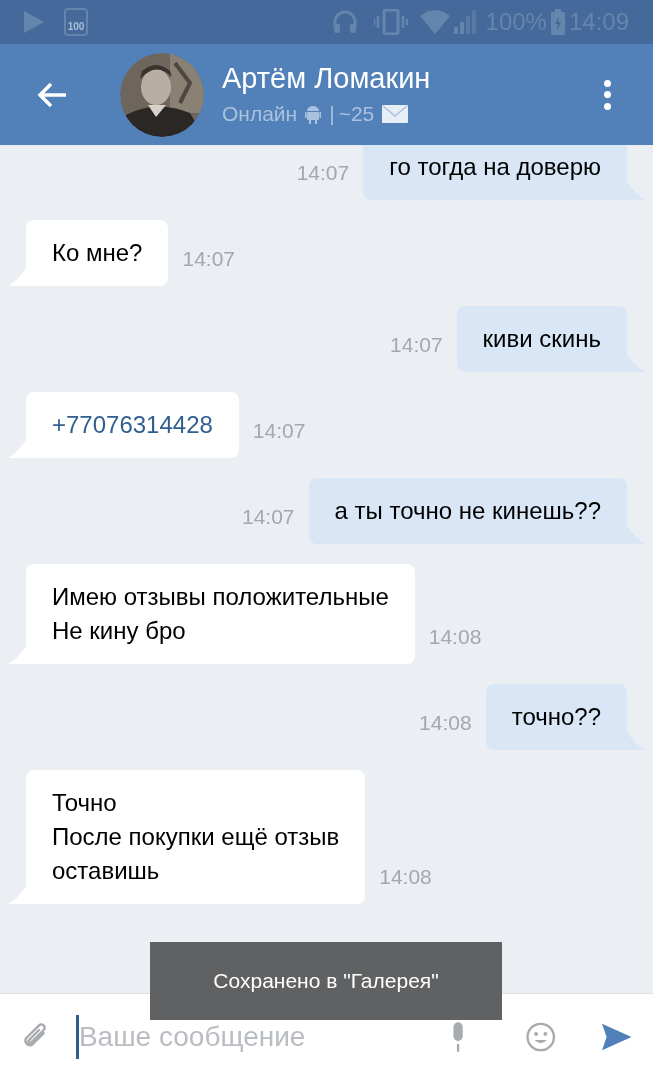  What do you see at coordinates (434, 22) in the screenshot?
I see `wifi-icon` at bounding box center [434, 22].